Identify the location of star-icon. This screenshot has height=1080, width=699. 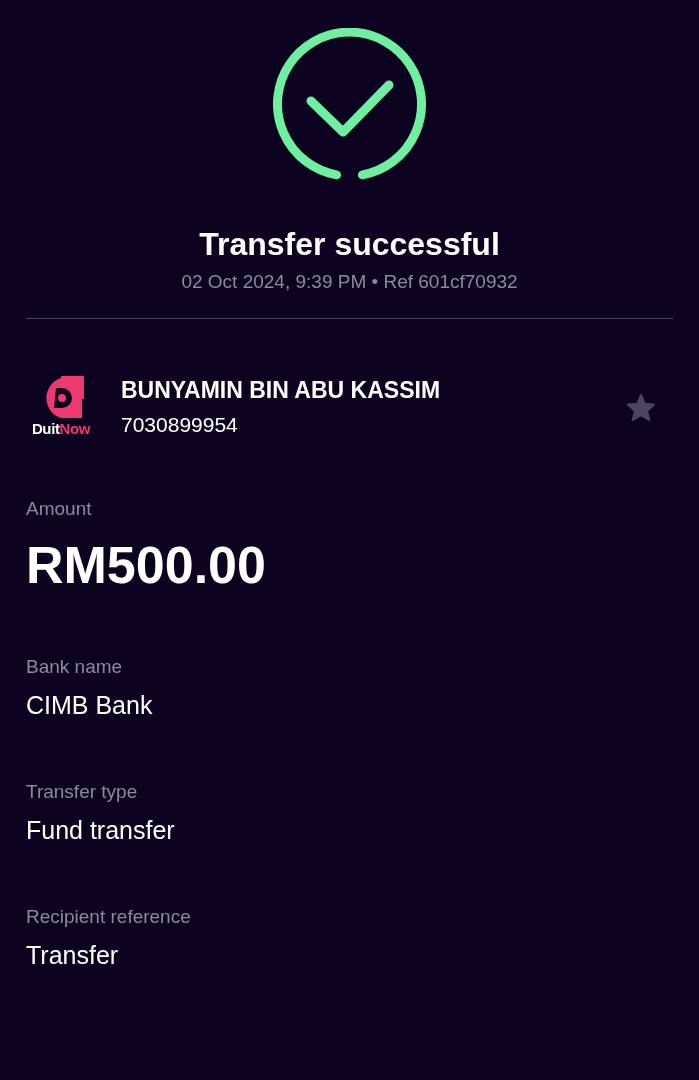
(641, 407).